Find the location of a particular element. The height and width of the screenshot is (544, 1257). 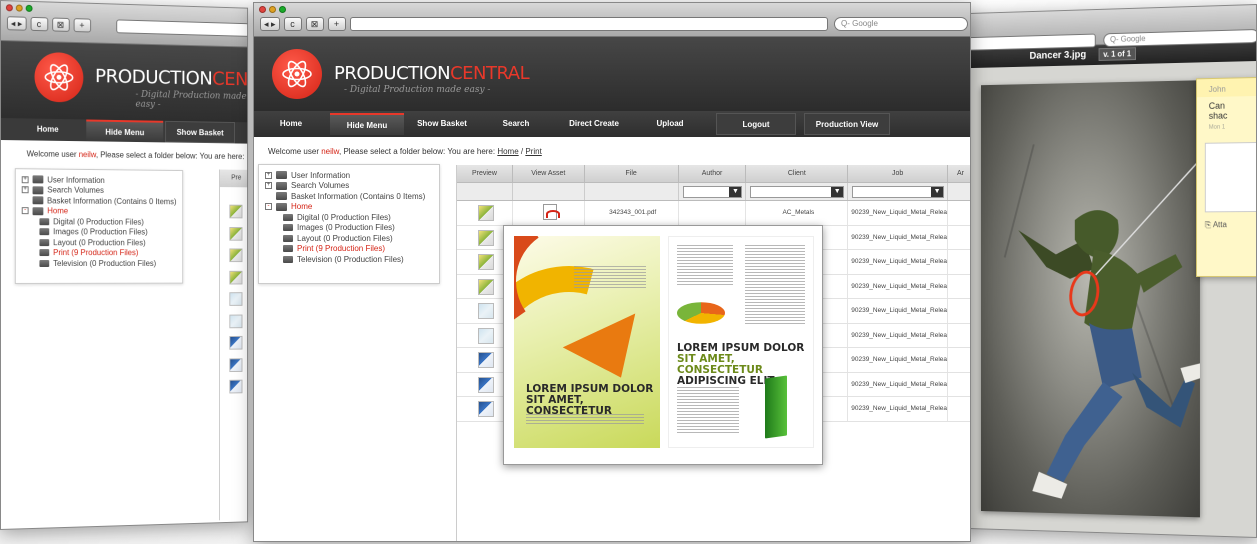

column-header: Job is located at coordinates (898, 173).